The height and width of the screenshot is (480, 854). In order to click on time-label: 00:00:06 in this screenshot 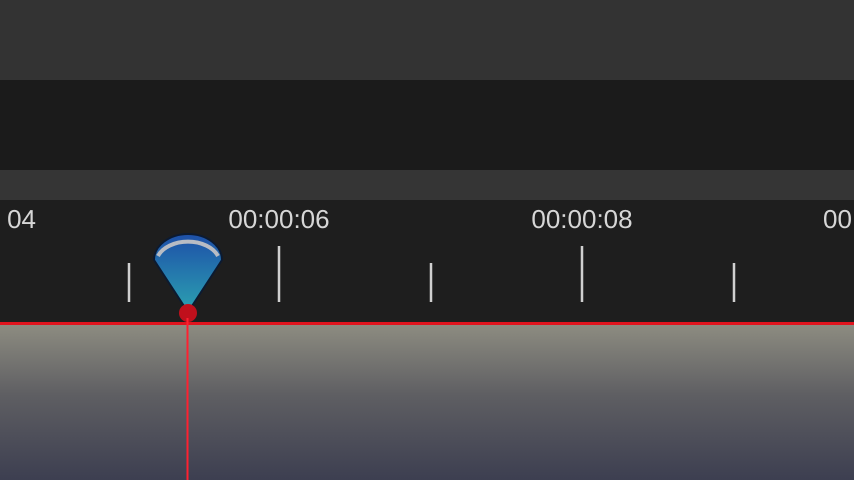, I will do `click(279, 219)`.